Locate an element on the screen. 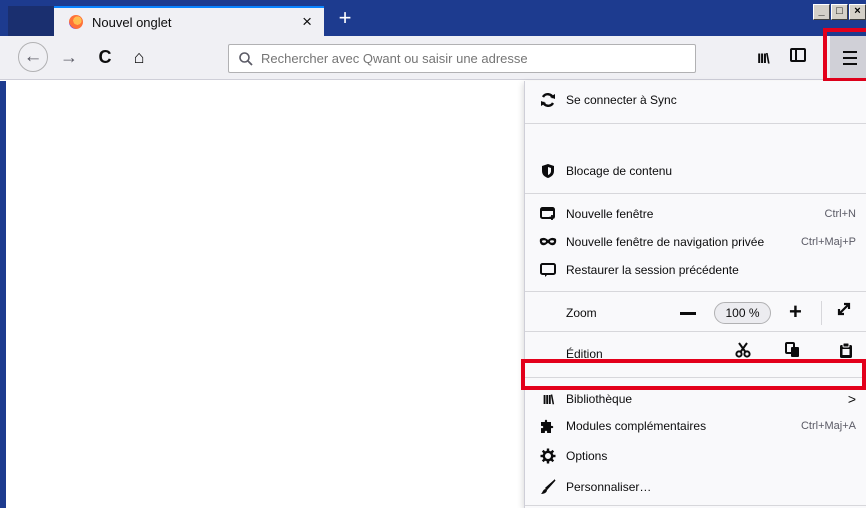 This screenshot has width=866, height=508. menu-item-shortcut: Ctrl+Maj+A is located at coordinates (828, 426).